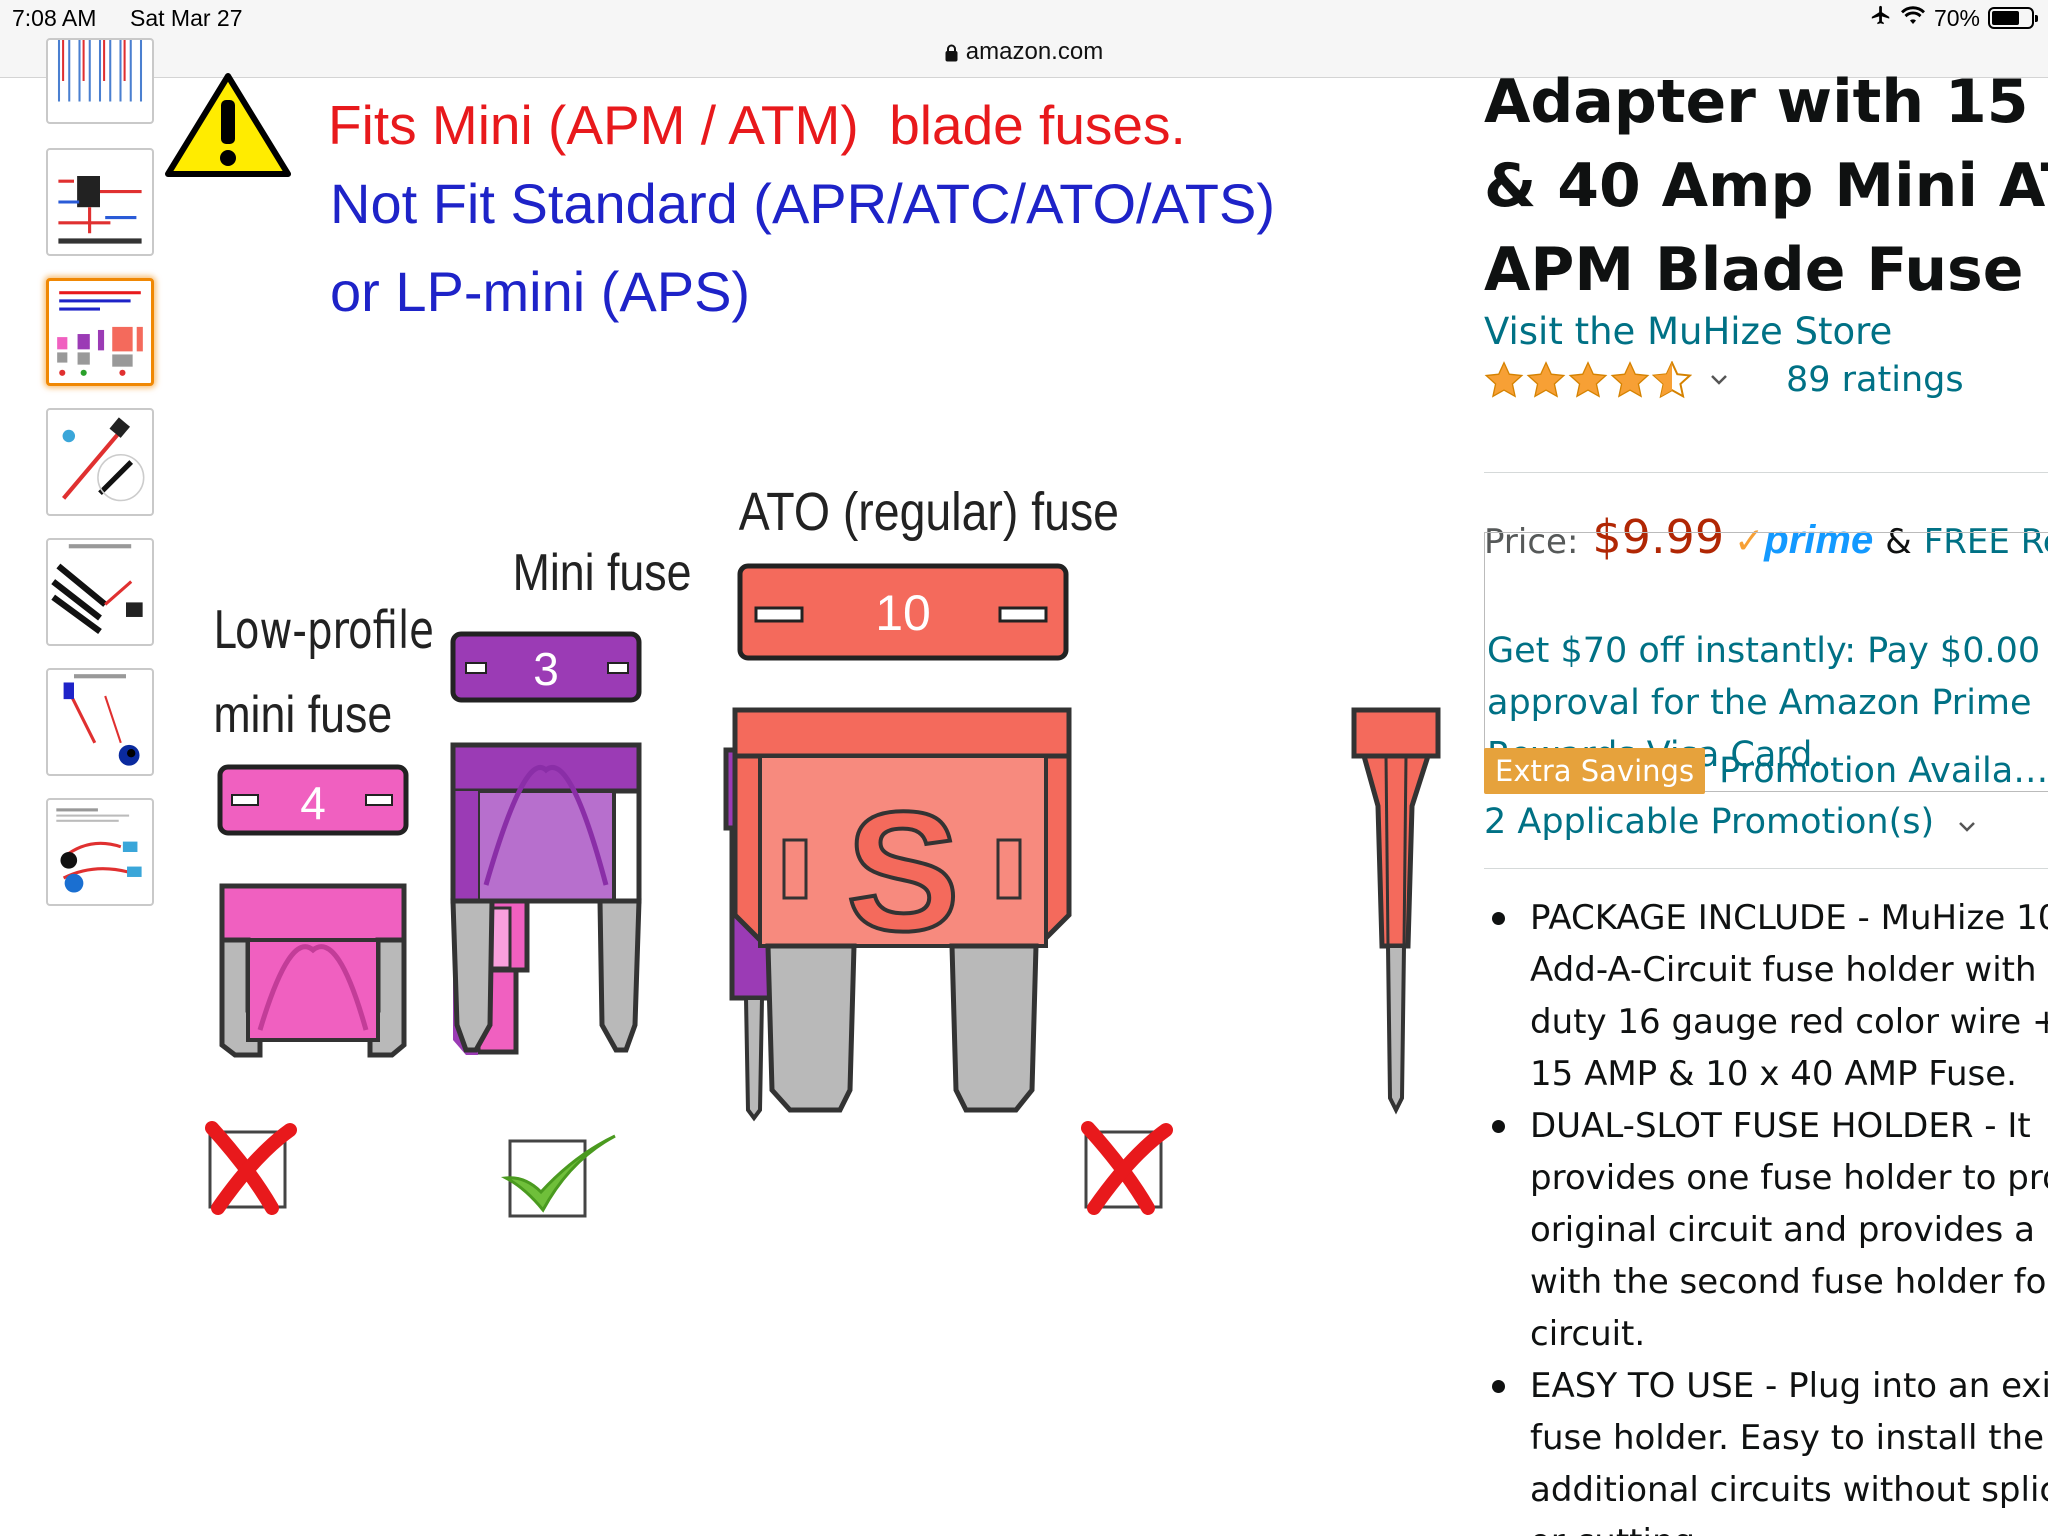 This screenshot has height=1536, width=2048. What do you see at coordinates (1086, 798) in the screenshot?
I see `ato-regular-fuse: ATO (regular) fuse 10 S` at bounding box center [1086, 798].